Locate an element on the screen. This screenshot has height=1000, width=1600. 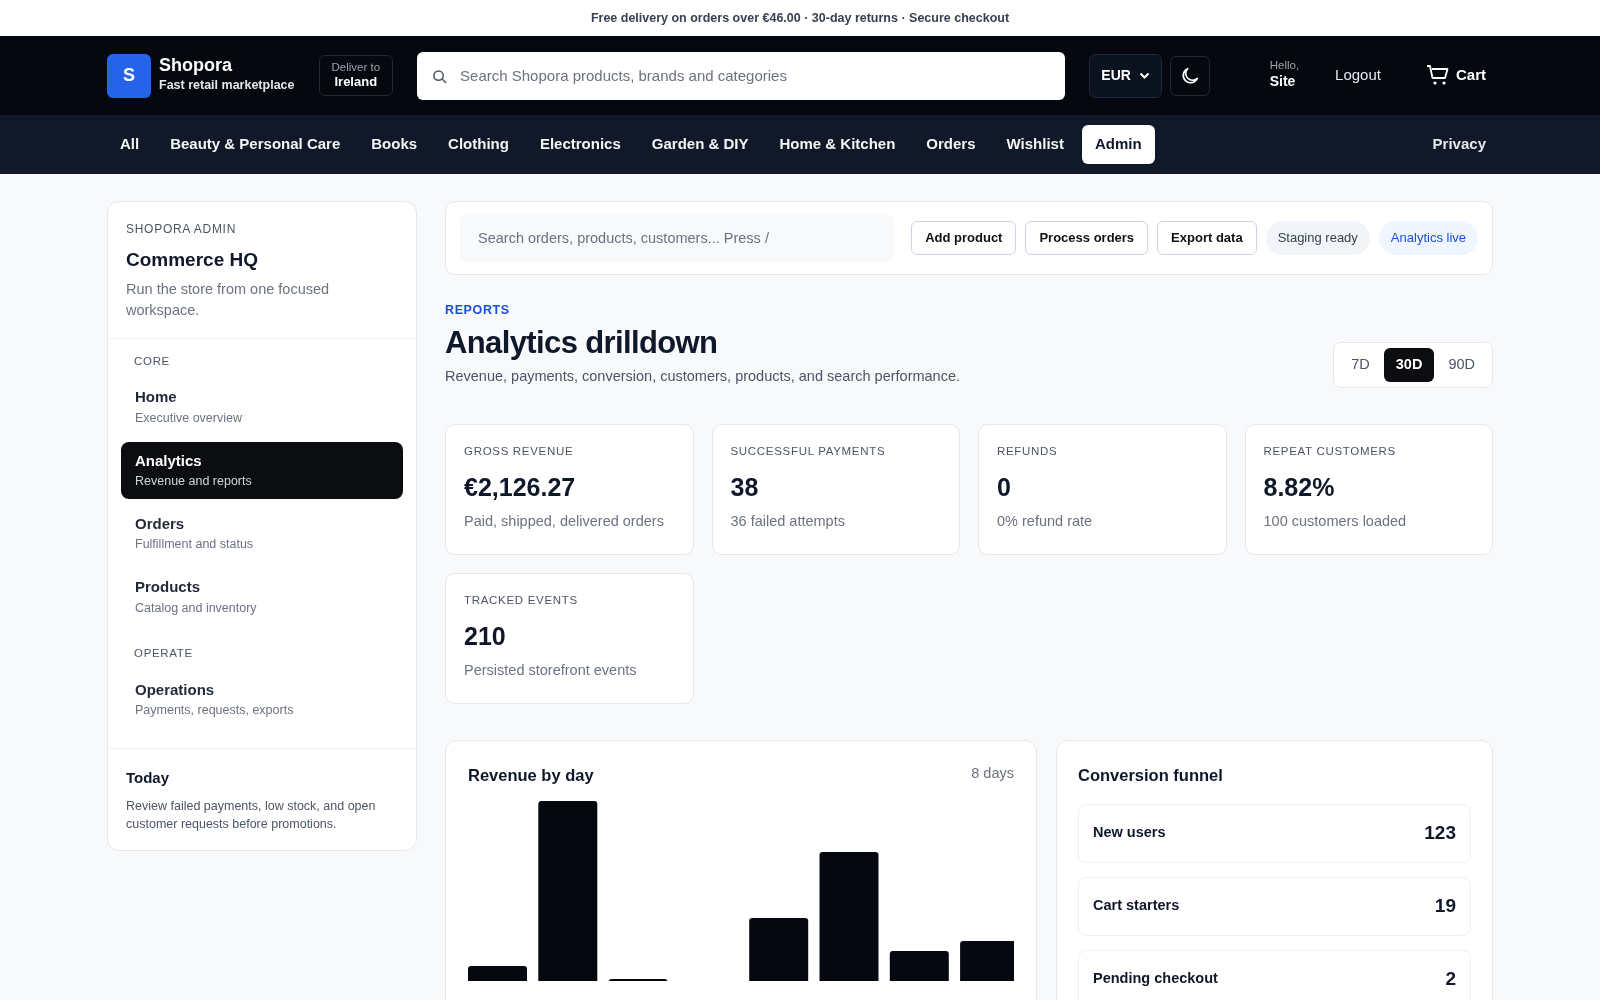
deliver-to-button: Deliver to Ireland is located at coordinates (356, 75).